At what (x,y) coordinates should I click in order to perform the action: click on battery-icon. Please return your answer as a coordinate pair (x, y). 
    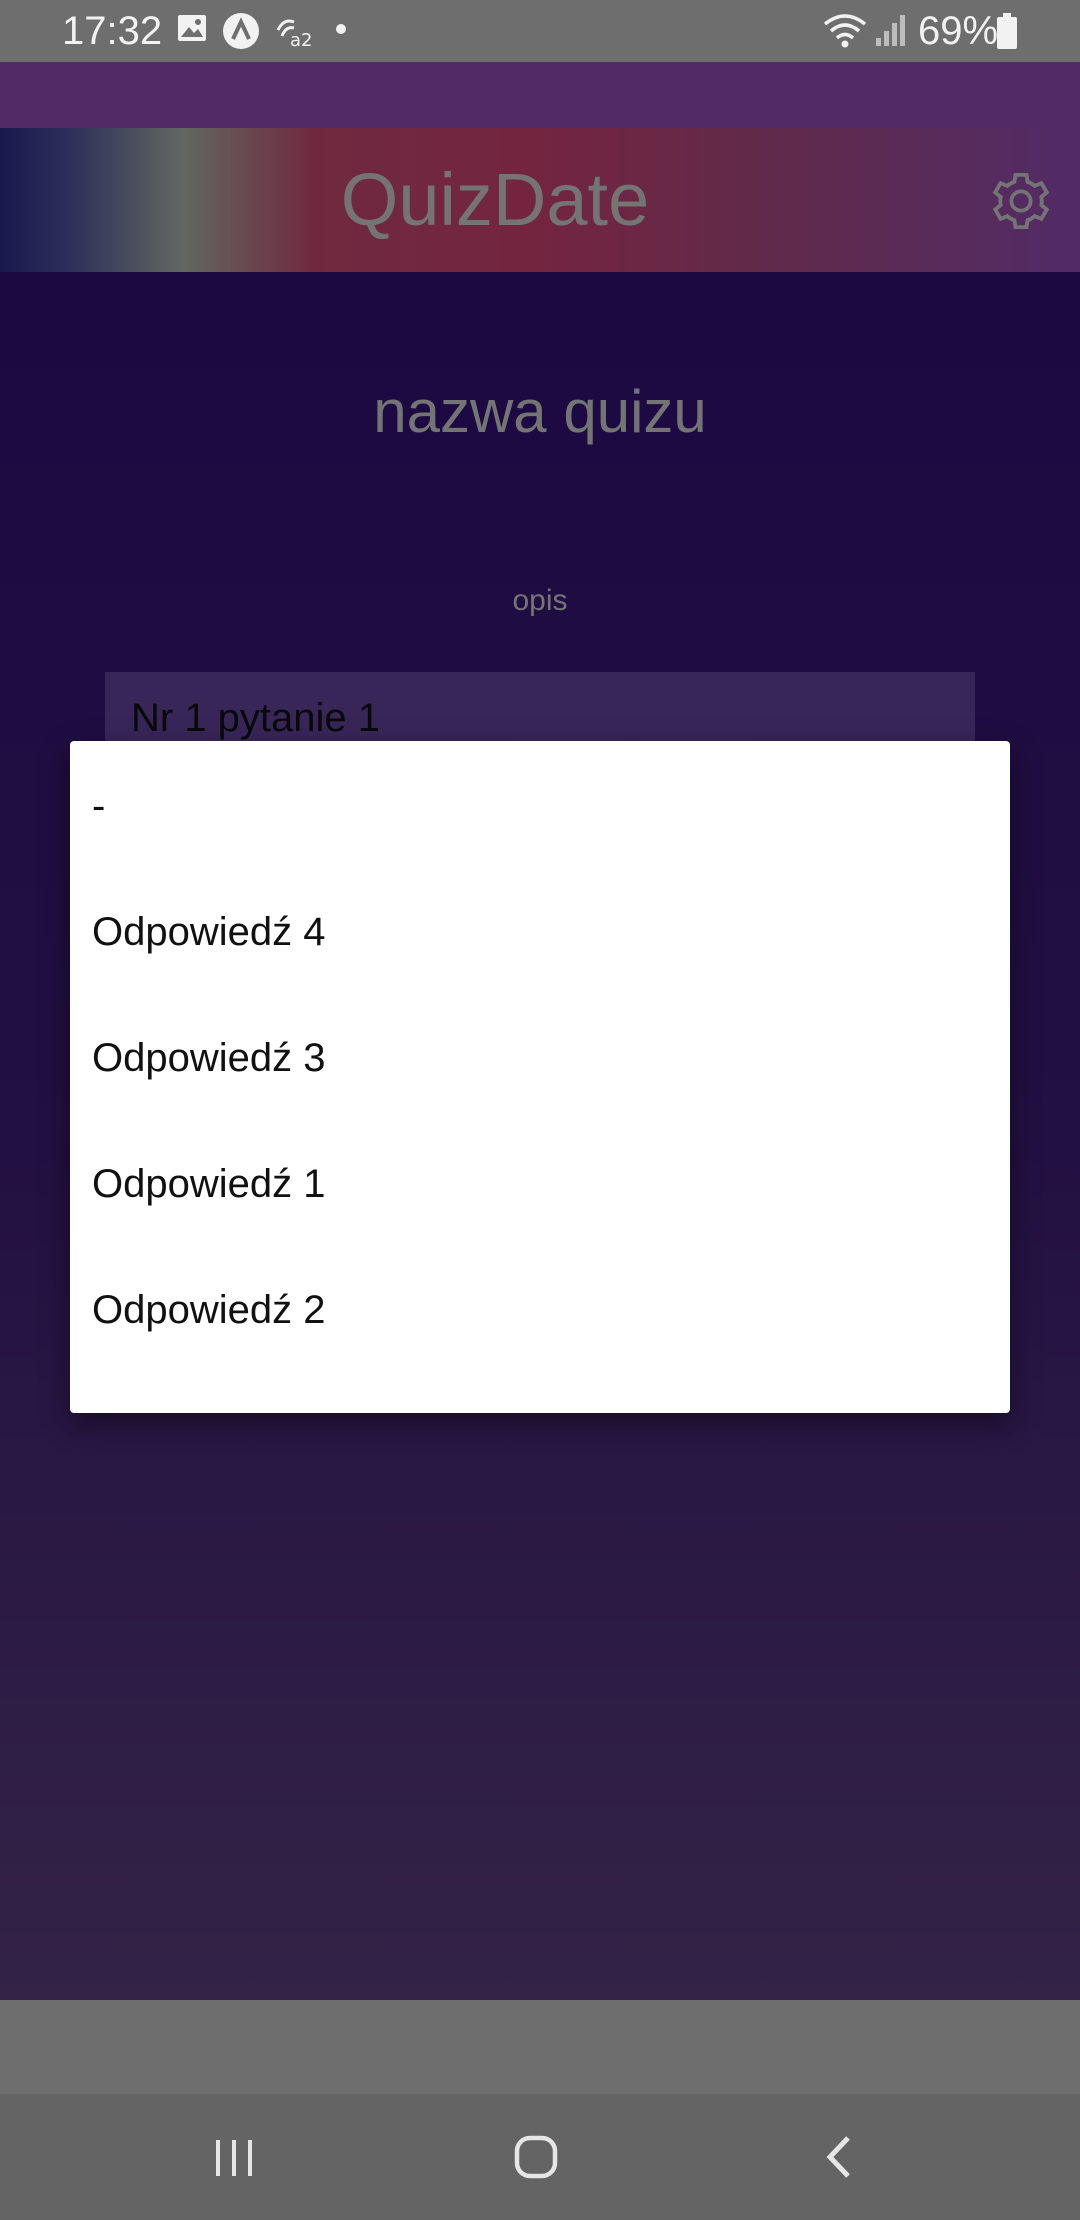
    Looking at the image, I should click on (1007, 31).